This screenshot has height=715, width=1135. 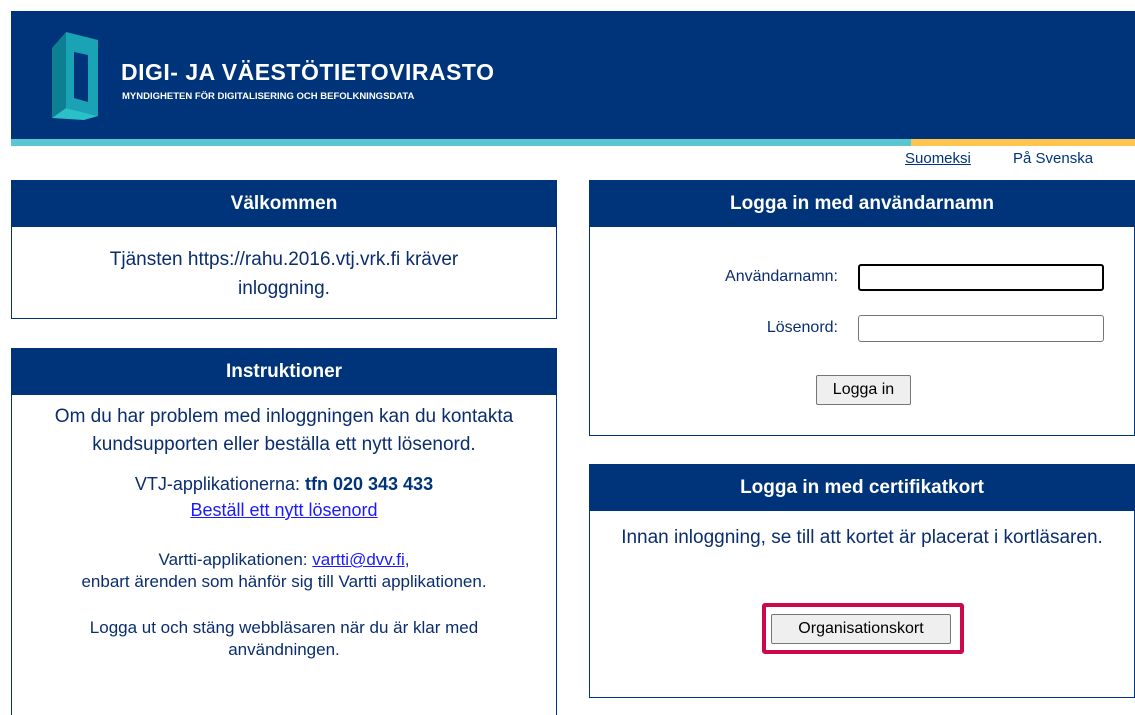 I want to click on password-input, so click(x=981, y=328).